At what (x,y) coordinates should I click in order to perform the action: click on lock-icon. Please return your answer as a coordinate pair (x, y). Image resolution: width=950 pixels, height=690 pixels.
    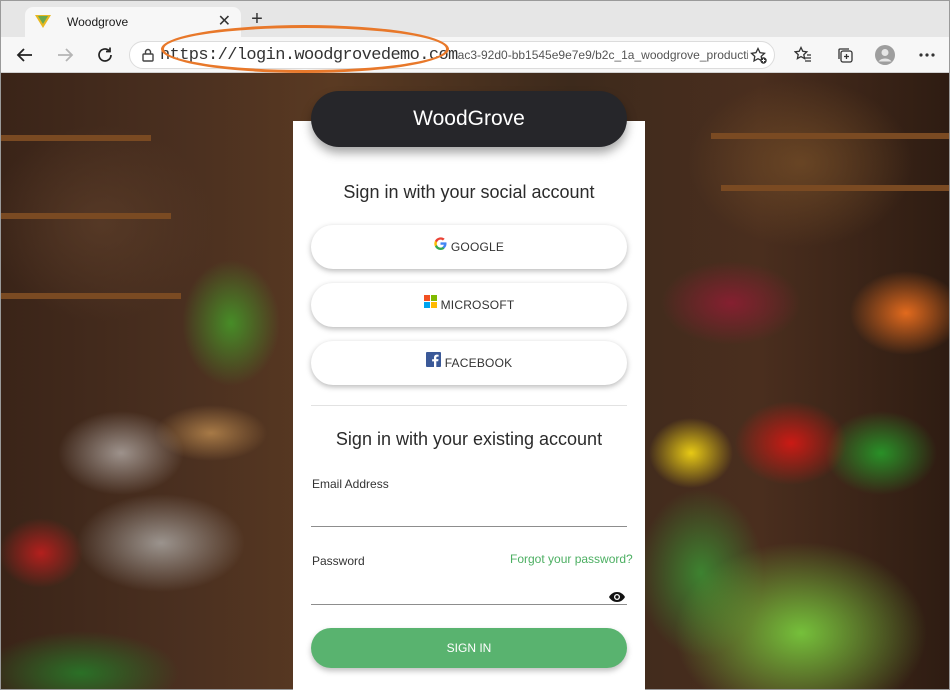
    Looking at the image, I should click on (148, 55).